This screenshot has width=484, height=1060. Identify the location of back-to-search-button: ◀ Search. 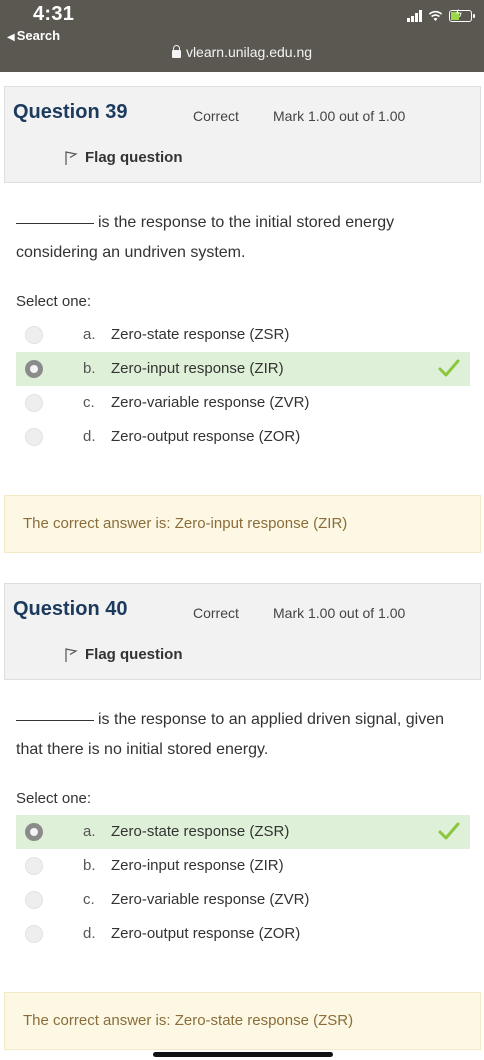
(33, 35).